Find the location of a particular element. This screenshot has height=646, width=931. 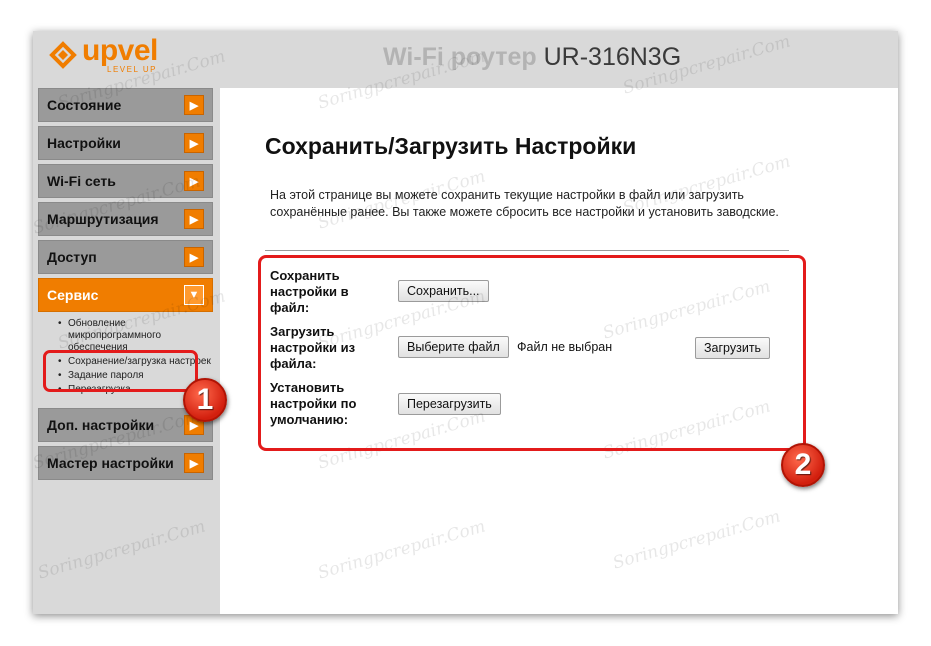

sidebar-item-label: Состояние is located at coordinates (84, 105).